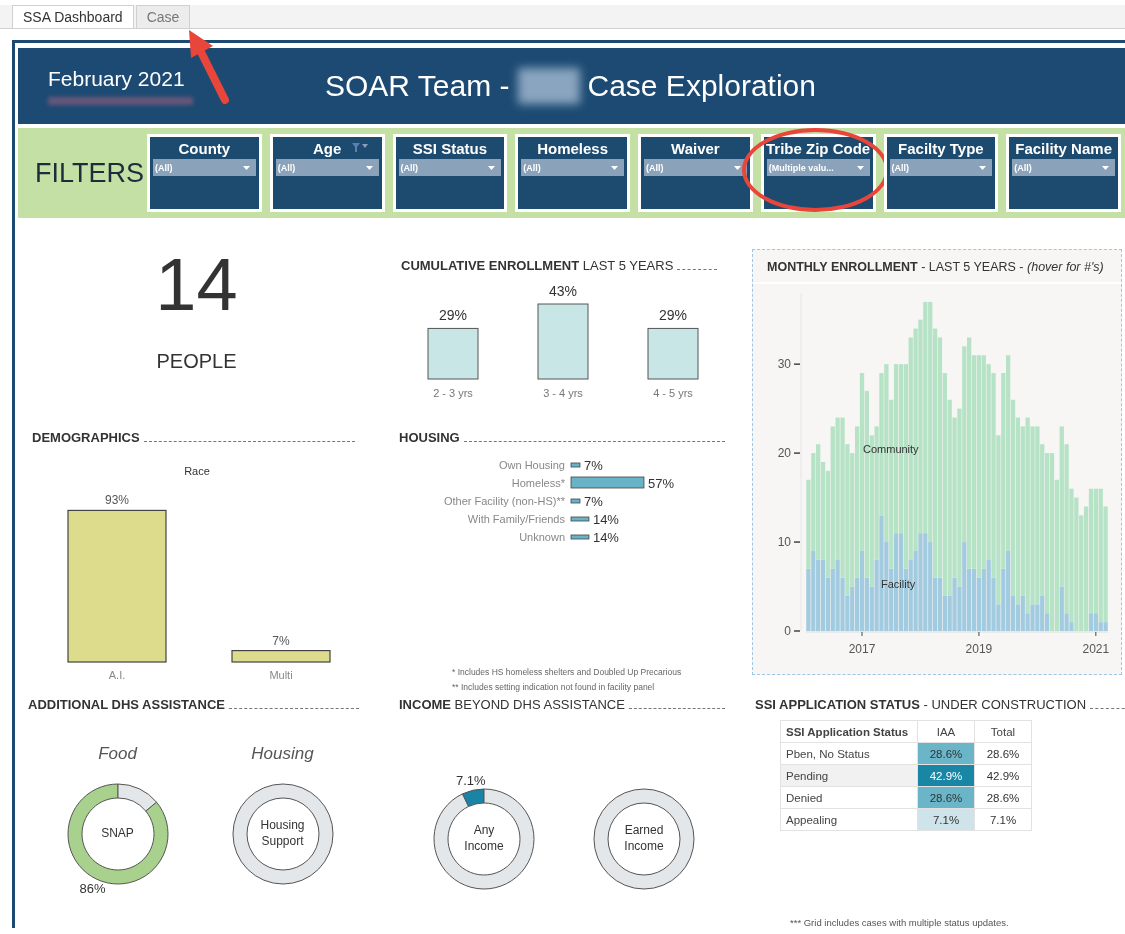  What do you see at coordinates (784, 453) in the screenshot?
I see `axis-tick-label: 20` at bounding box center [784, 453].